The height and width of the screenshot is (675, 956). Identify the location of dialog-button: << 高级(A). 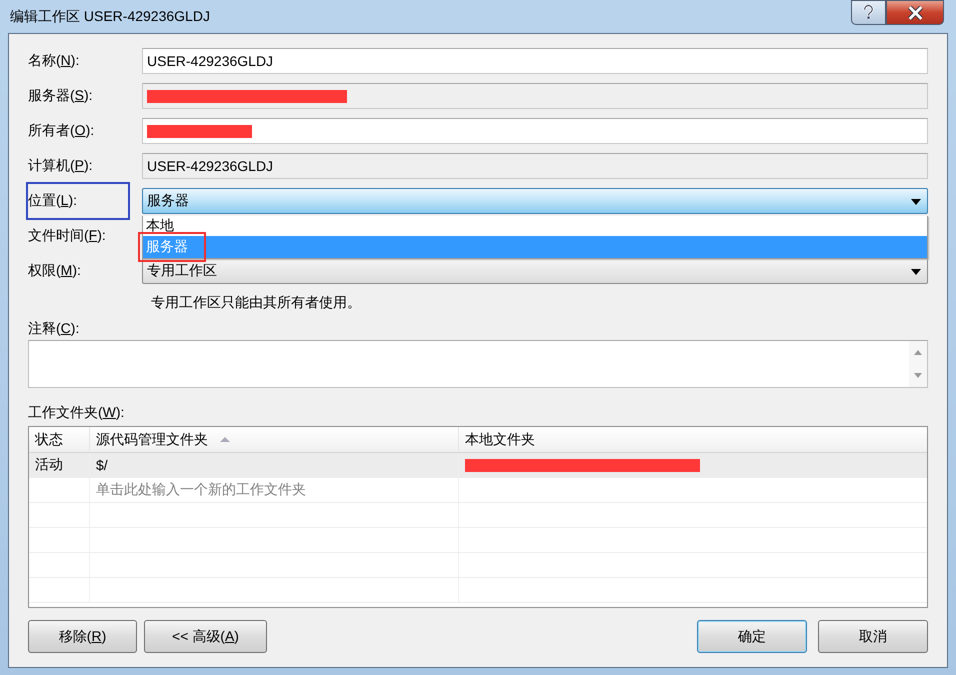
(205, 636).